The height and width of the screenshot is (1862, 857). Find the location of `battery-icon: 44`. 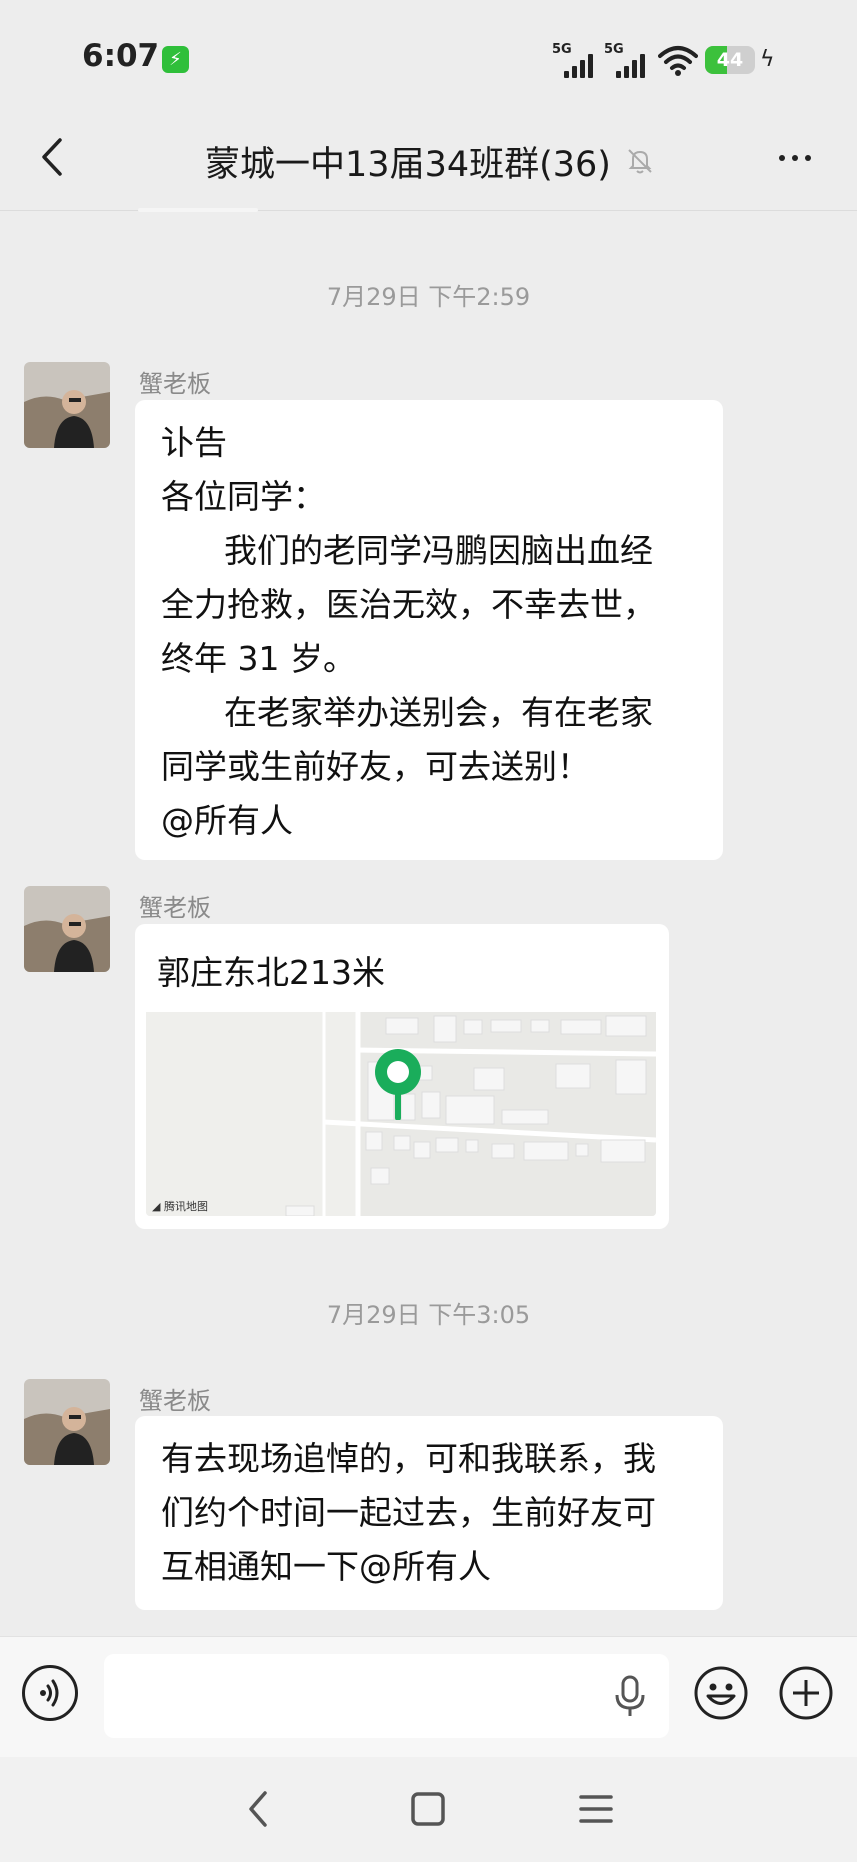

battery-icon: 44 is located at coordinates (730, 60).